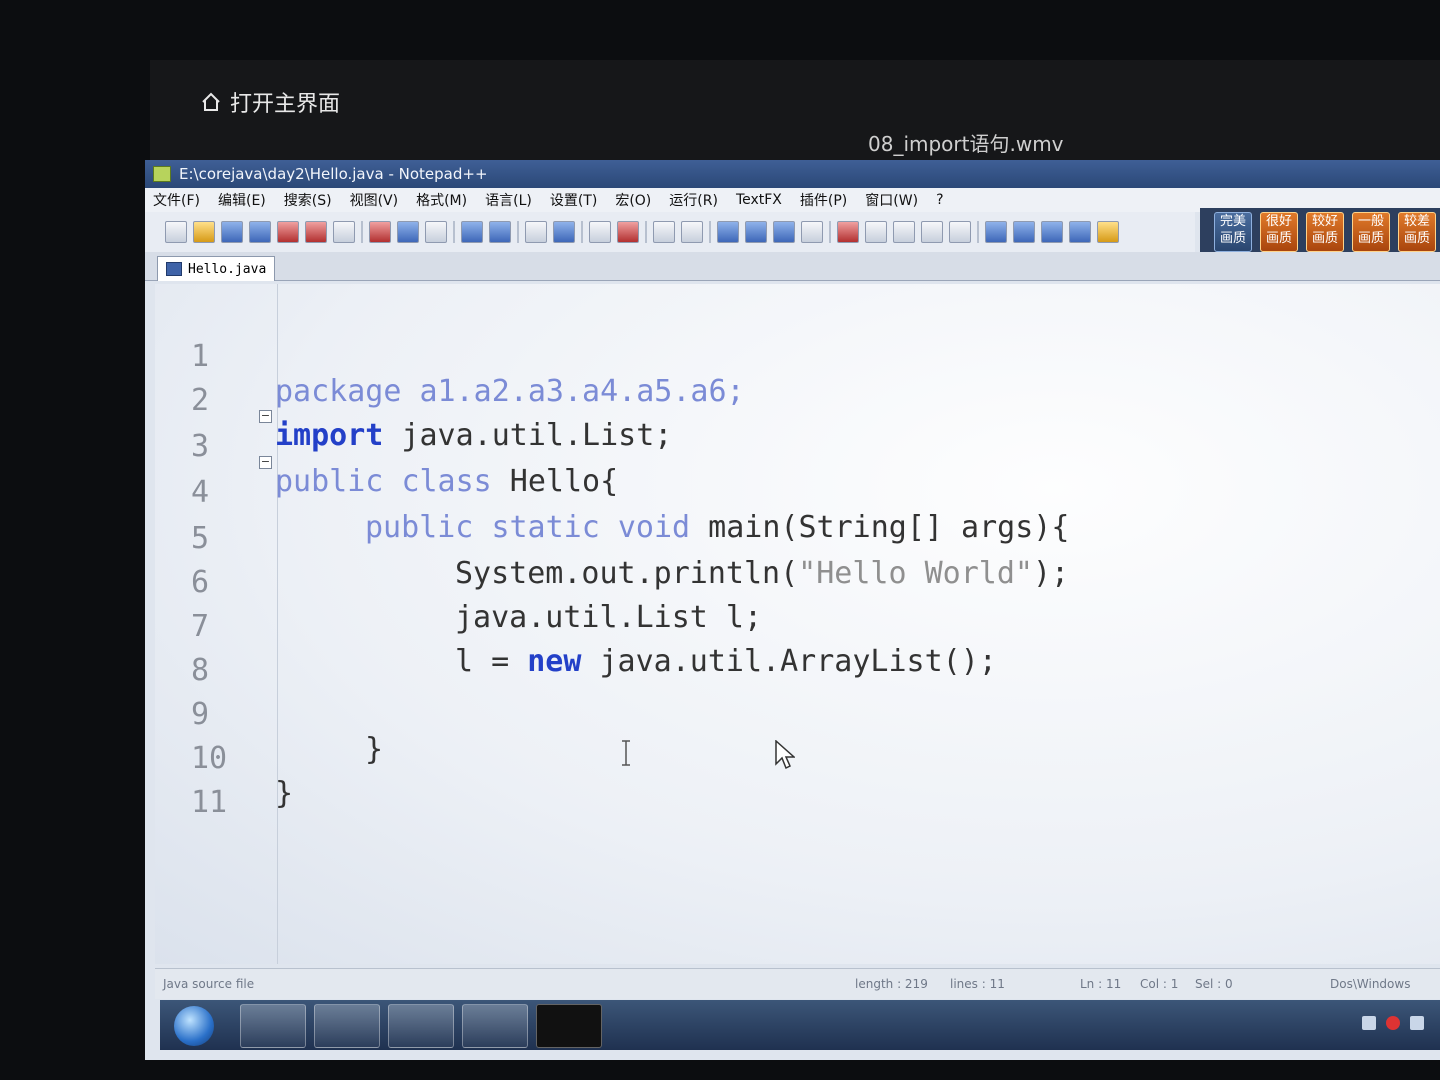 The height and width of the screenshot is (1080, 1440). What do you see at coordinates (600, 232) in the screenshot?
I see `zoom-in-icon` at bounding box center [600, 232].